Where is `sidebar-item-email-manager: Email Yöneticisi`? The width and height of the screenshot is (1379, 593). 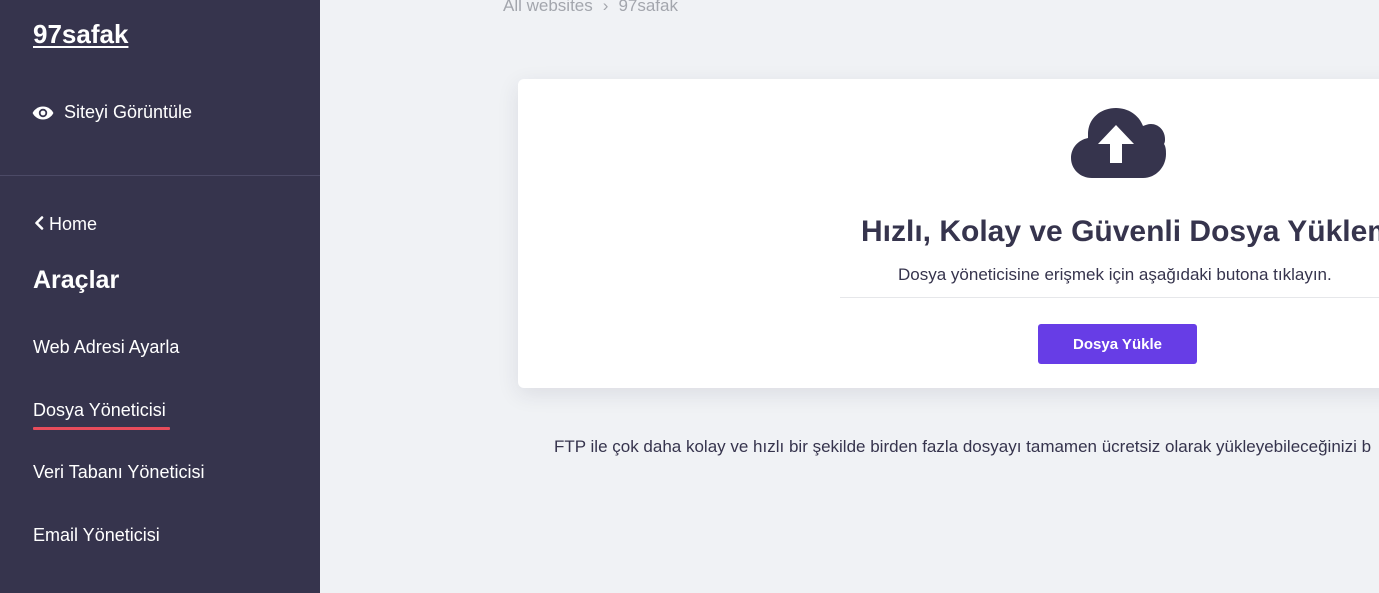 sidebar-item-email-manager: Email Yöneticisi is located at coordinates (96, 535).